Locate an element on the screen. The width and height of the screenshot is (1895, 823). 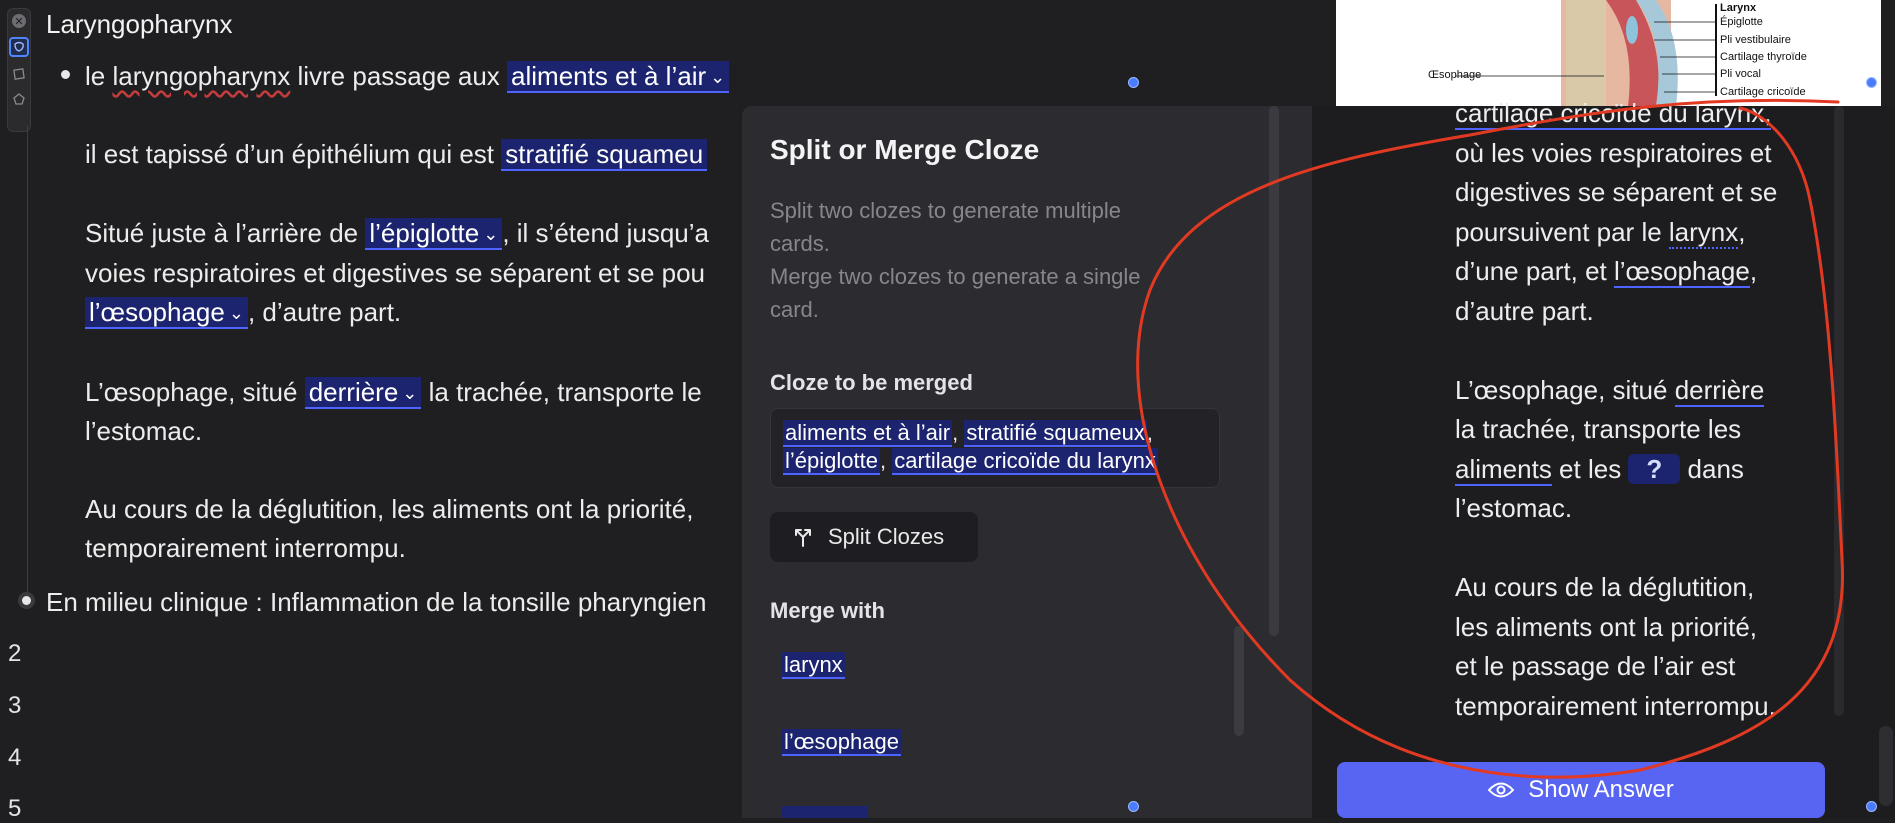
cloze-word: larynx is located at coordinates (1703, 232).